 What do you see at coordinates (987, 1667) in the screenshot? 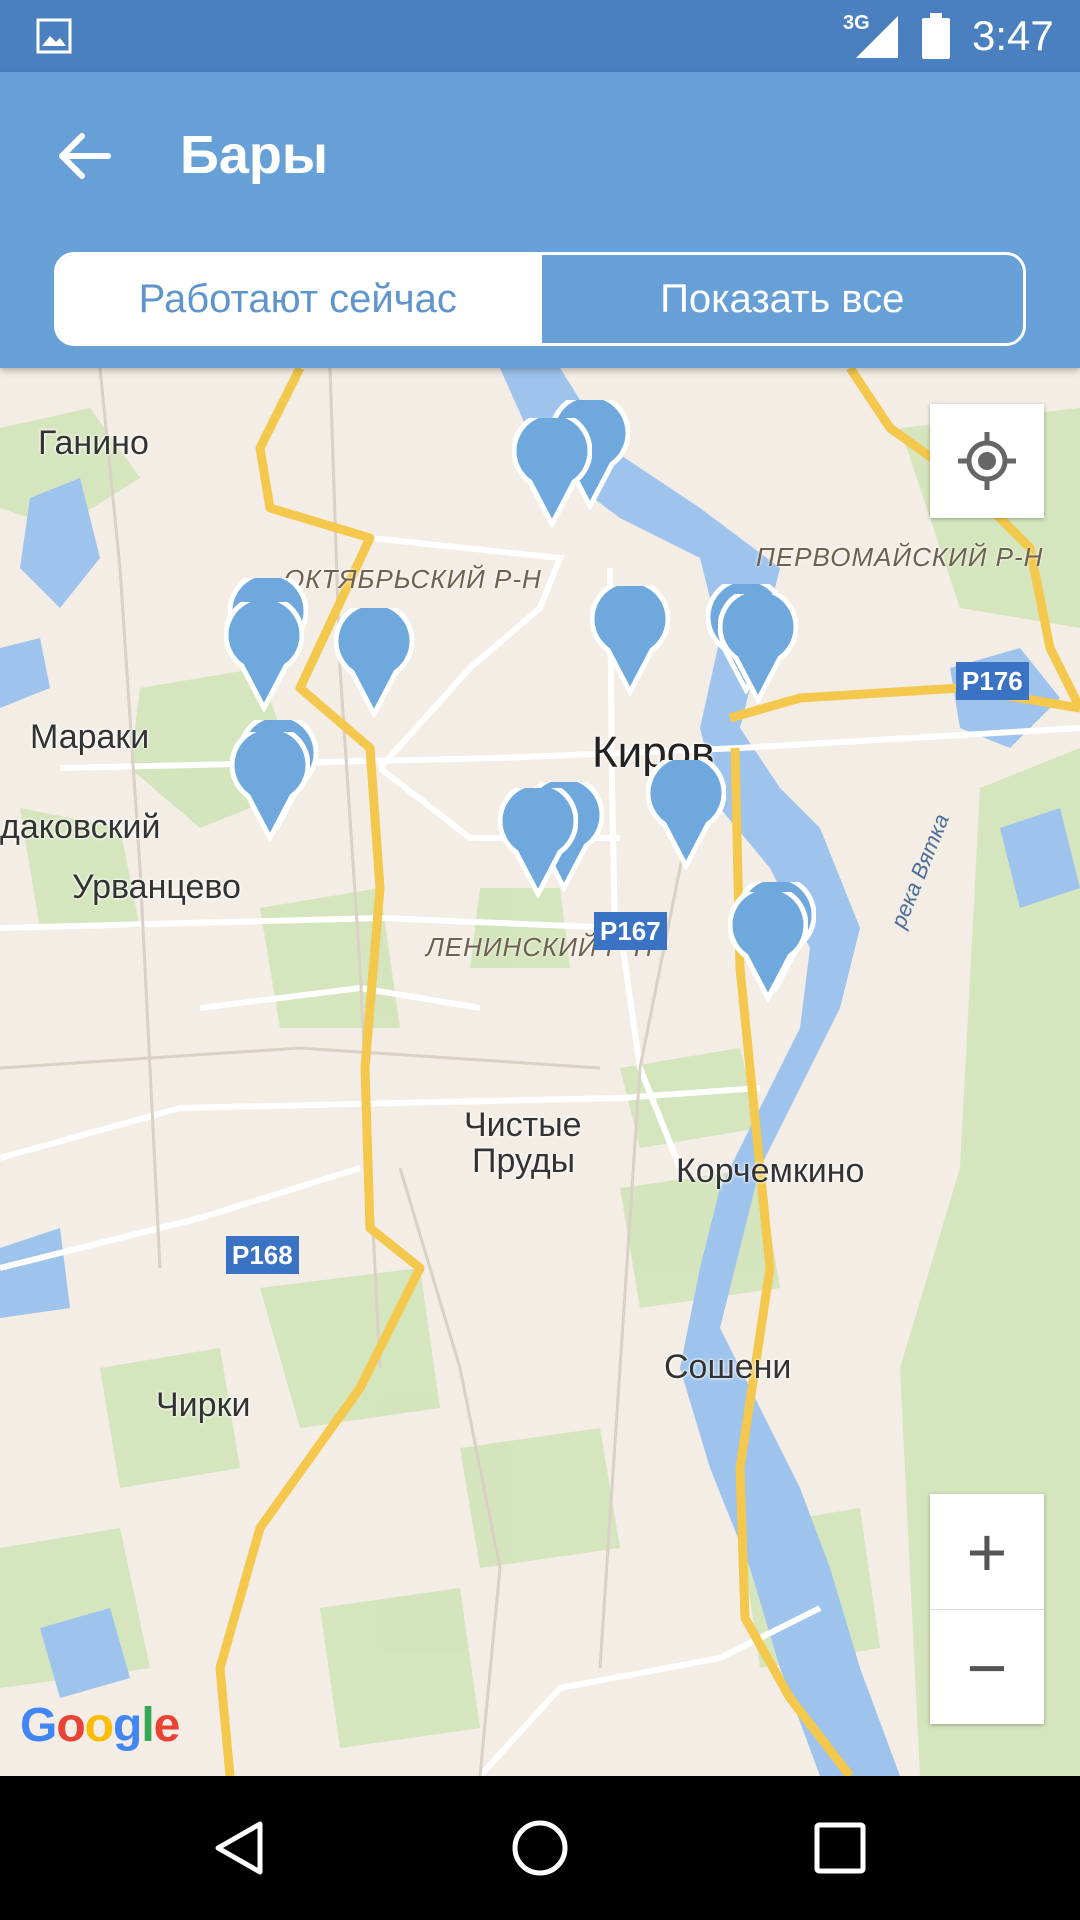
I see `zoom-out-button: −` at bounding box center [987, 1667].